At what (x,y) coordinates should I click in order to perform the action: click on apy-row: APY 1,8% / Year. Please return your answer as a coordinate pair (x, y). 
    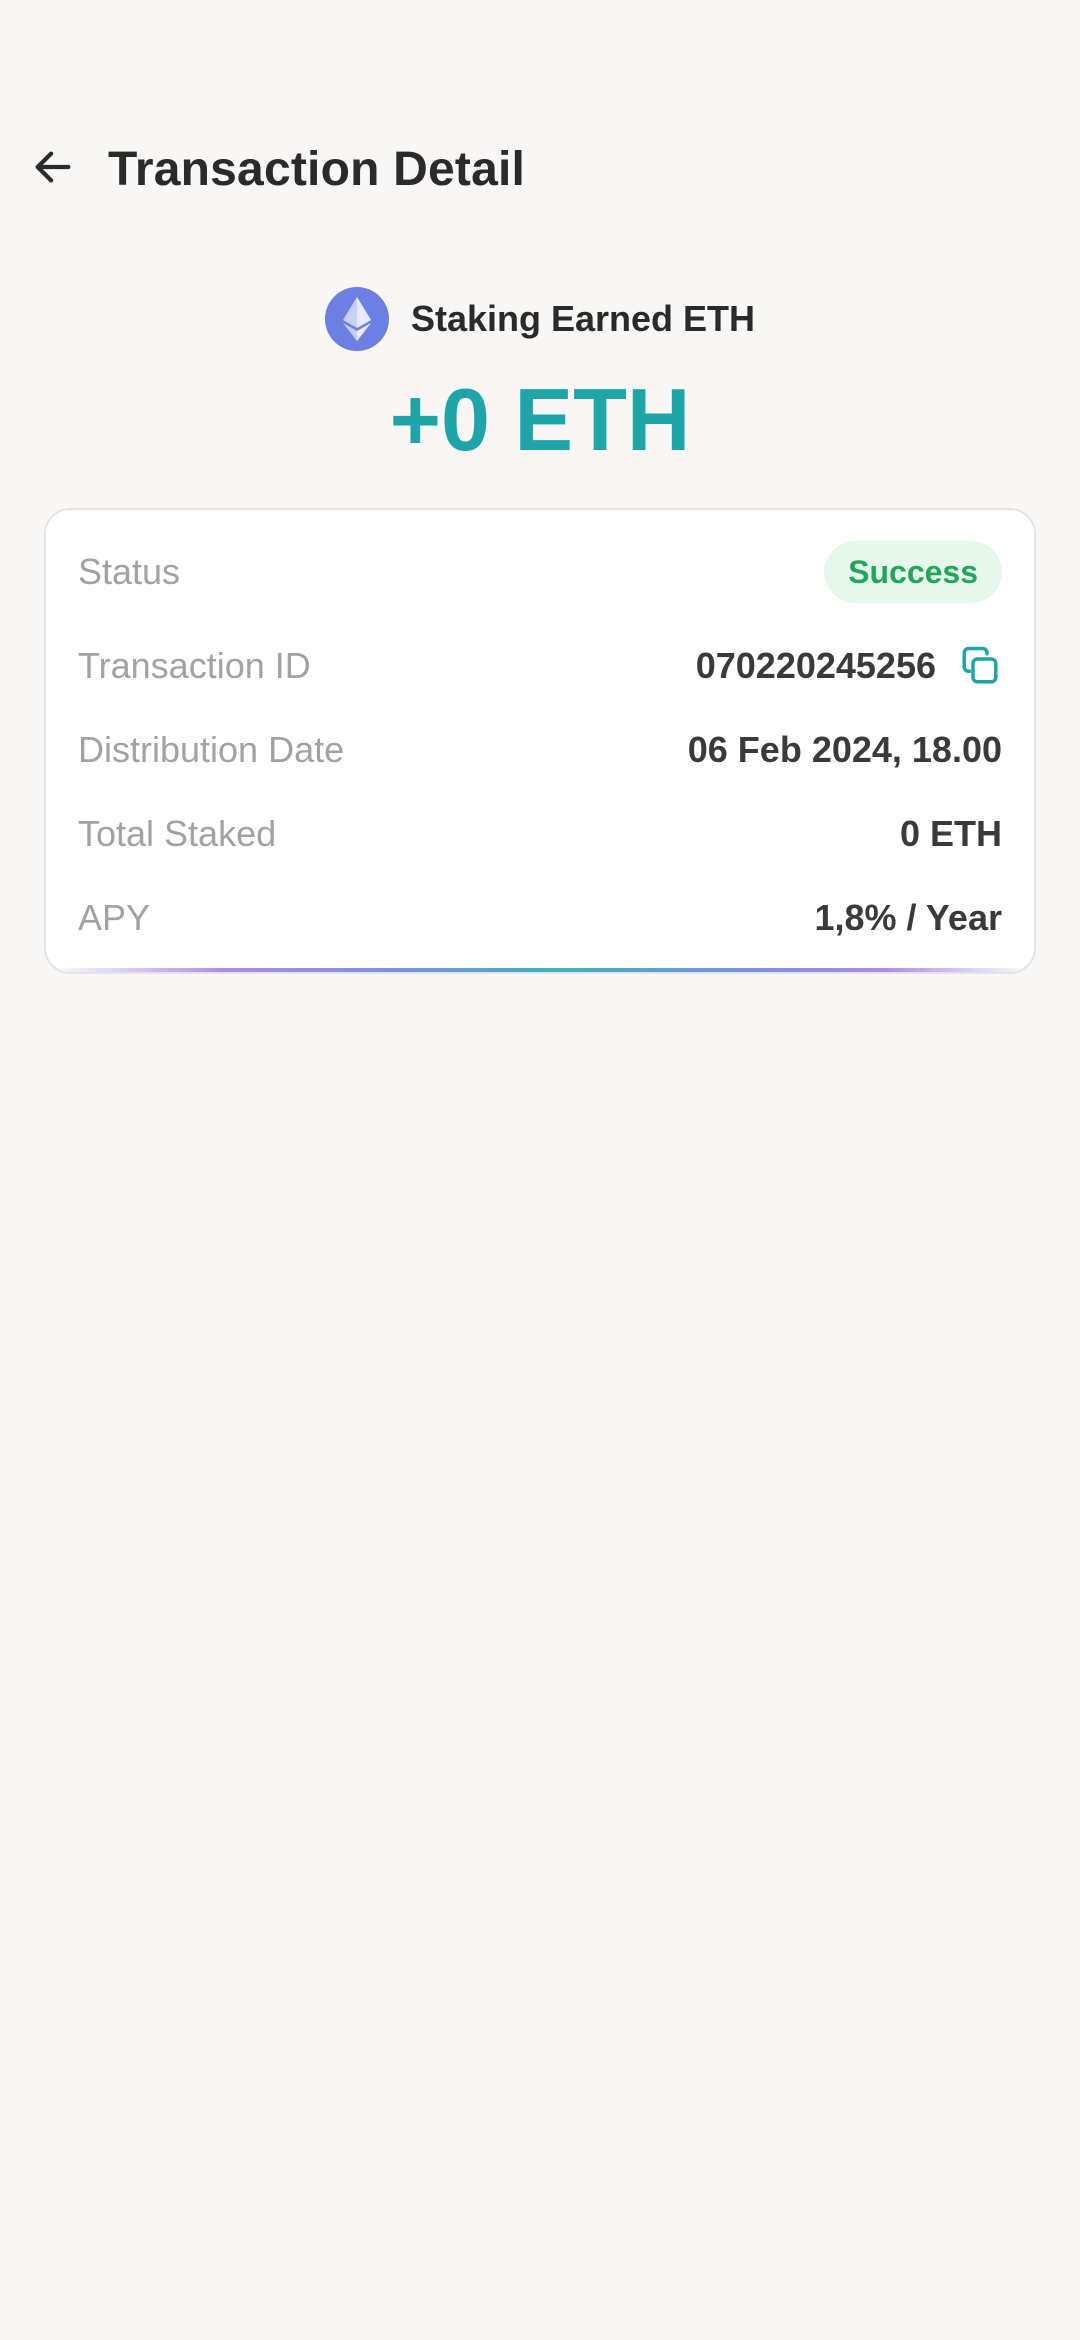
    Looking at the image, I should click on (540, 918).